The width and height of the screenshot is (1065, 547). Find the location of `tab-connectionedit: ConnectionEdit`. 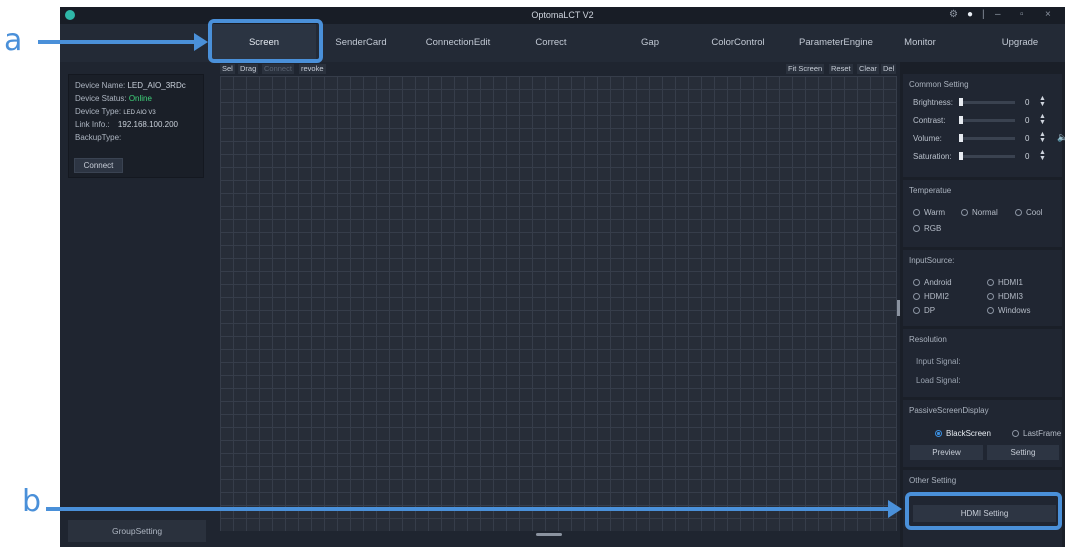

tab-connectionedit: ConnectionEdit is located at coordinates (458, 43).